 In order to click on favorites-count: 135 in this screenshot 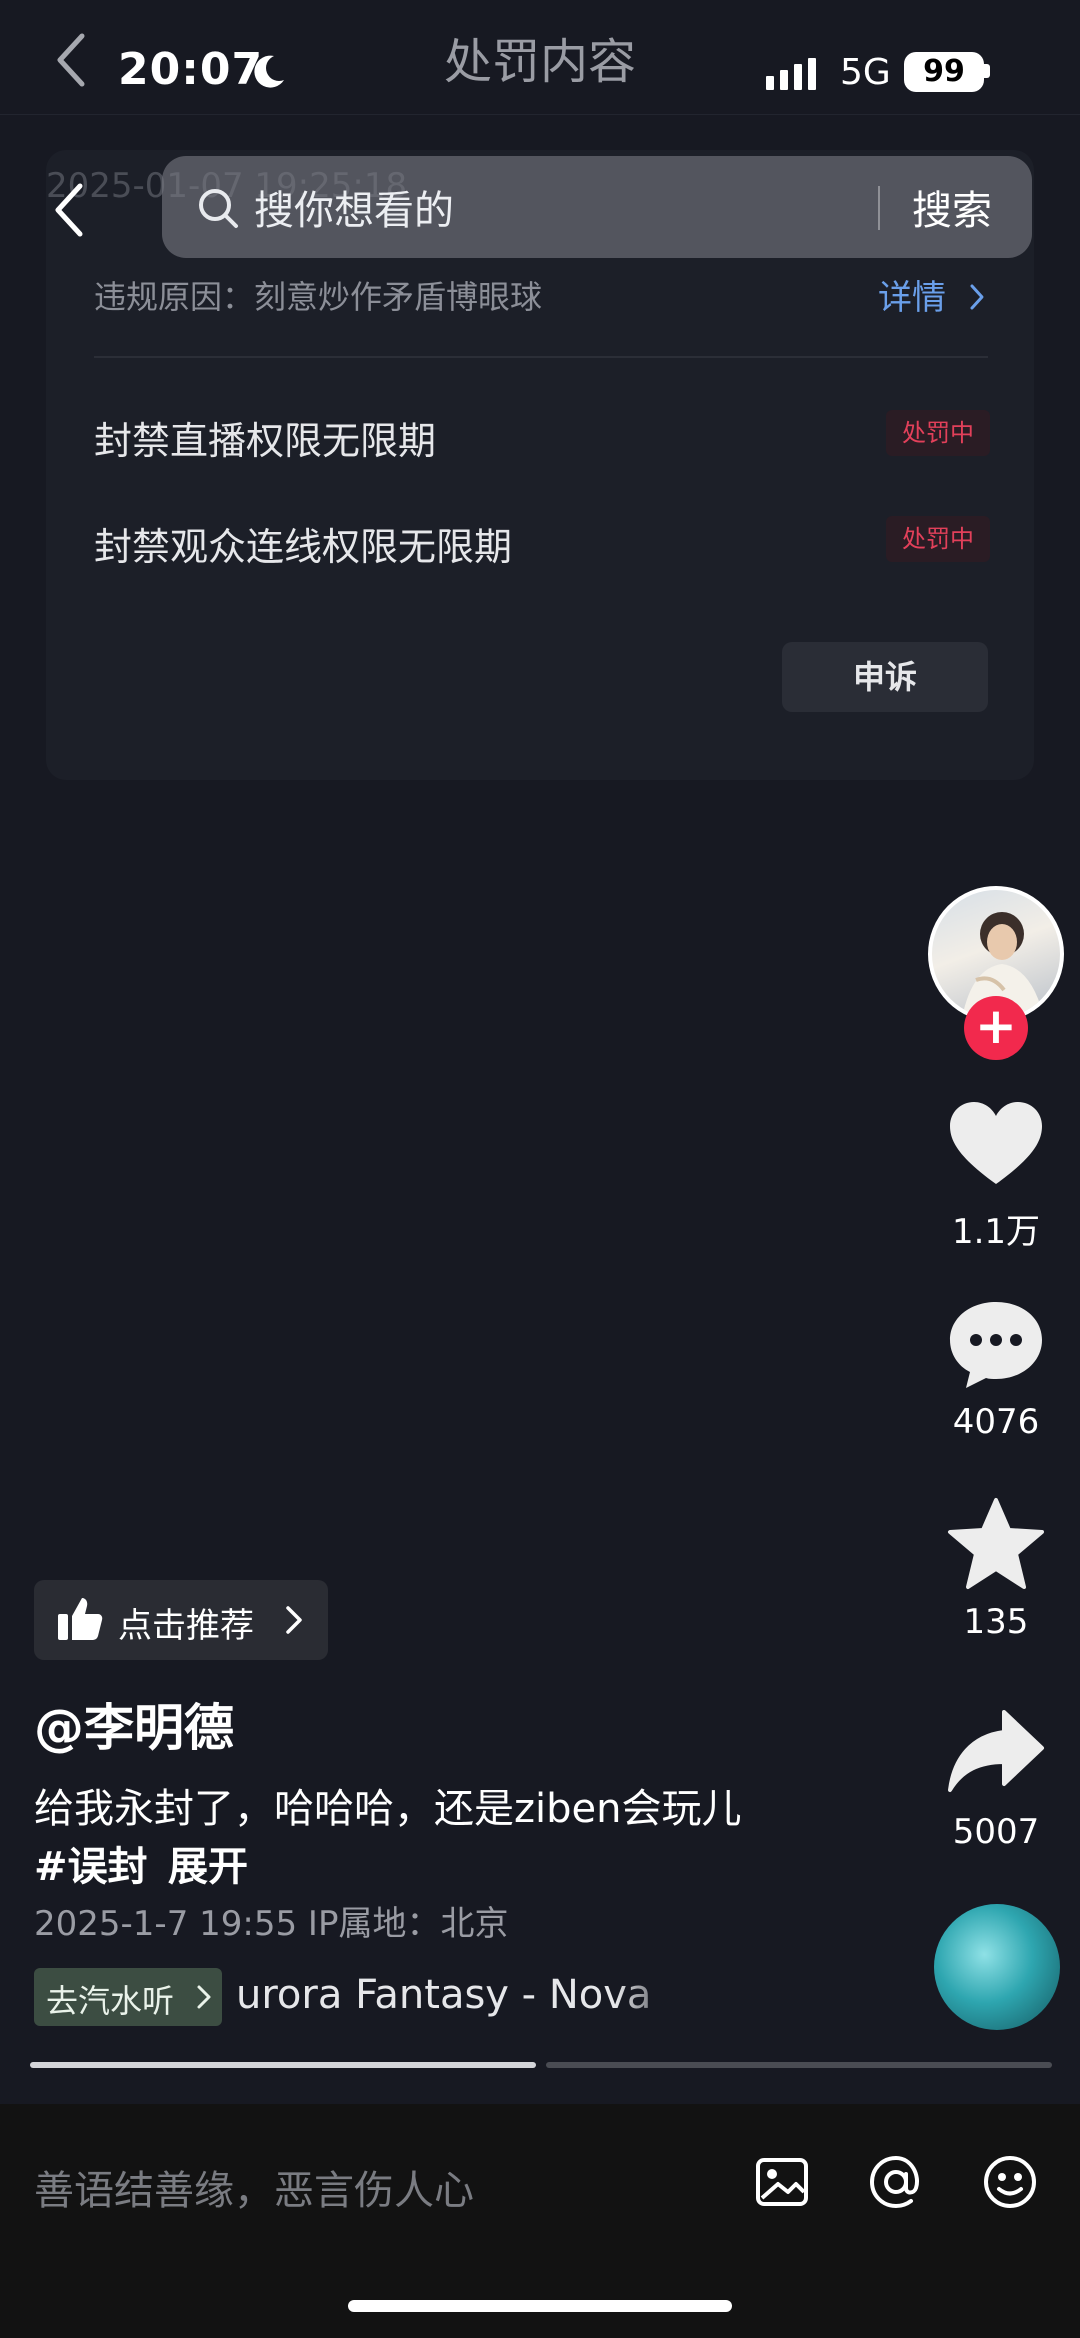, I will do `click(996, 1622)`.